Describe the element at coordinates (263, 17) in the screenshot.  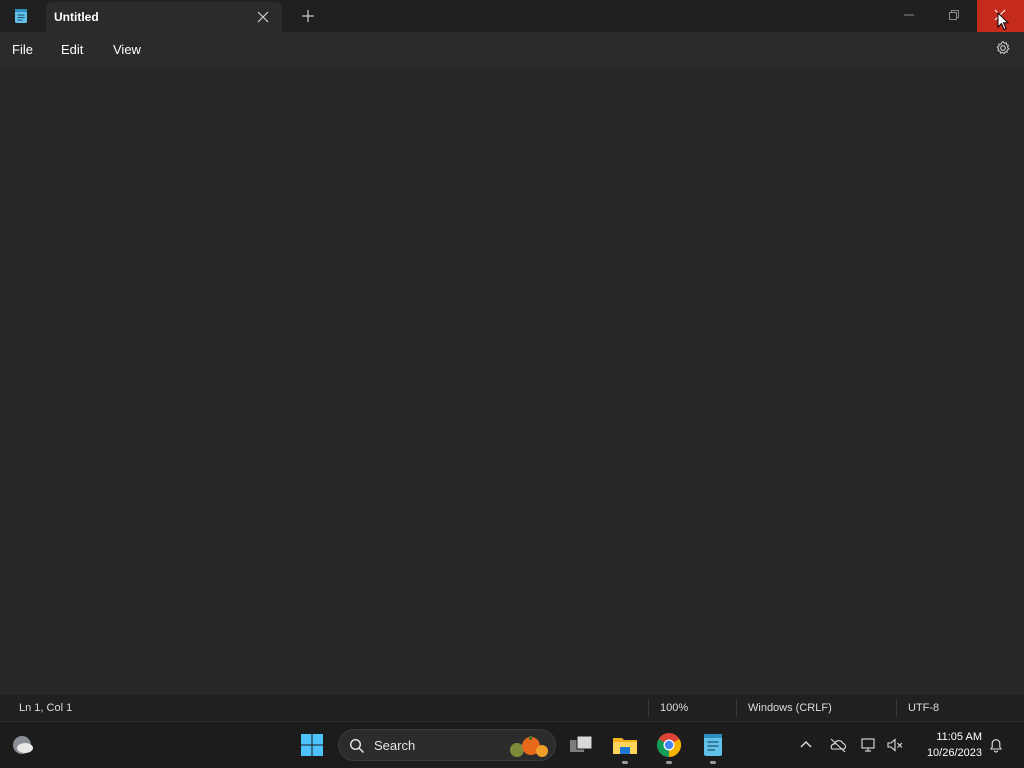
I see `tab-close-icon` at that location.